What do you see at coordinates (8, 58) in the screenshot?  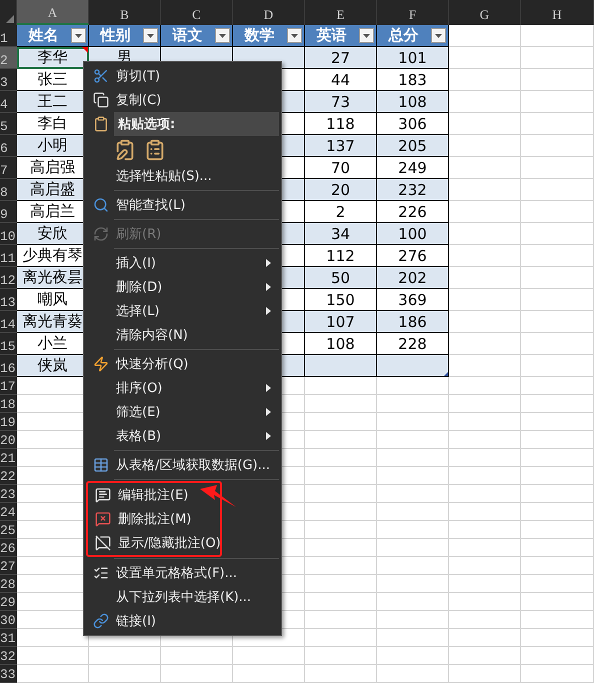 I see `row-header: 2` at bounding box center [8, 58].